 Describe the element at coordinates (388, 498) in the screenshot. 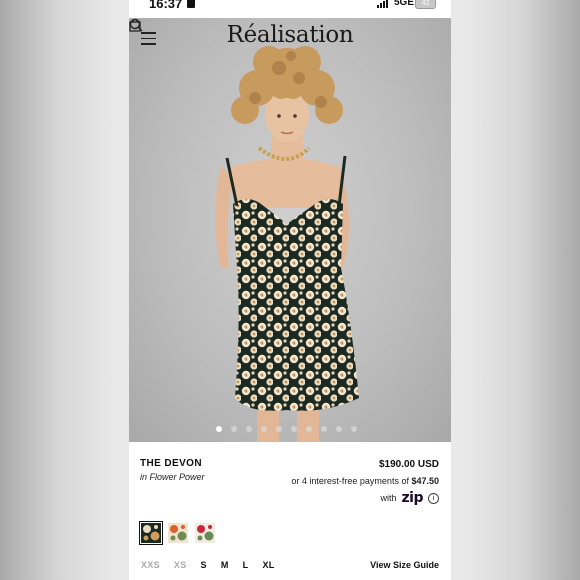

I see `with-label: with` at that location.